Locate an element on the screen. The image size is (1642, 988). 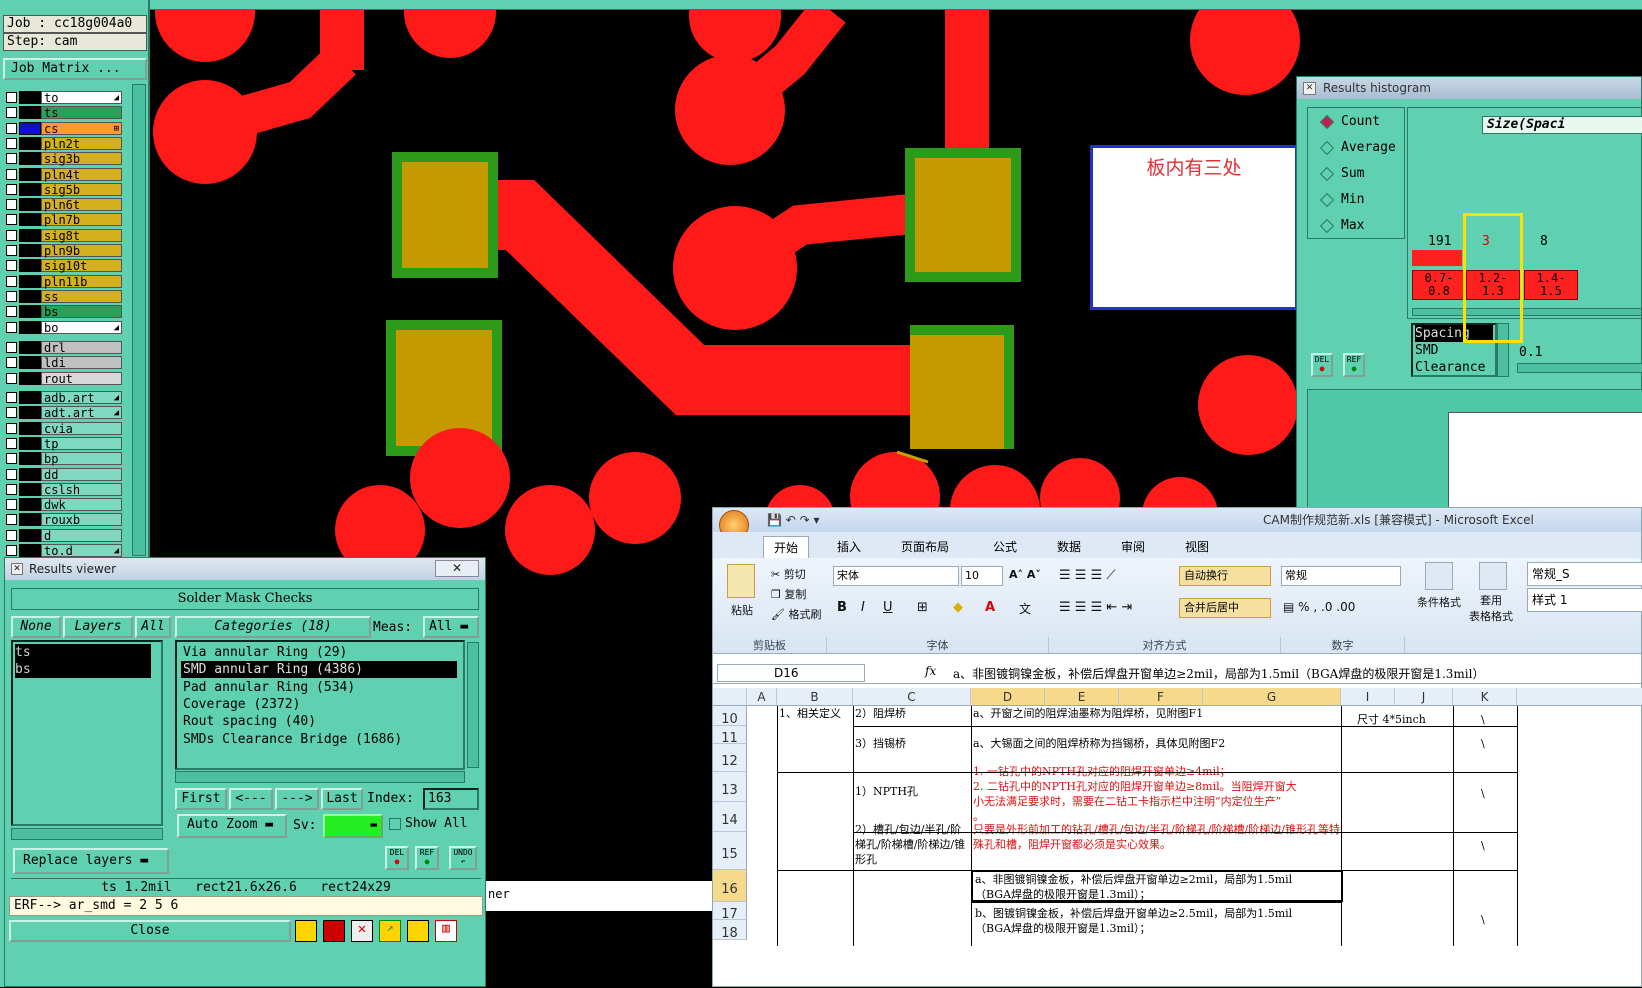
cell-c15: 2）槽孔/包边/半孔/阶梯孔/阶梯槽/阶梯边/锥形孔 is located at coordinates (912, 845).